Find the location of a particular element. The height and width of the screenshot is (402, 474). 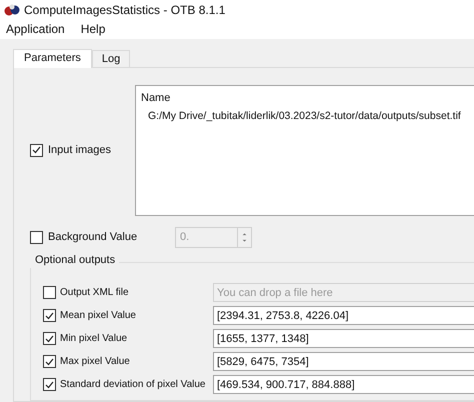

tab: Parameters is located at coordinates (52, 58).